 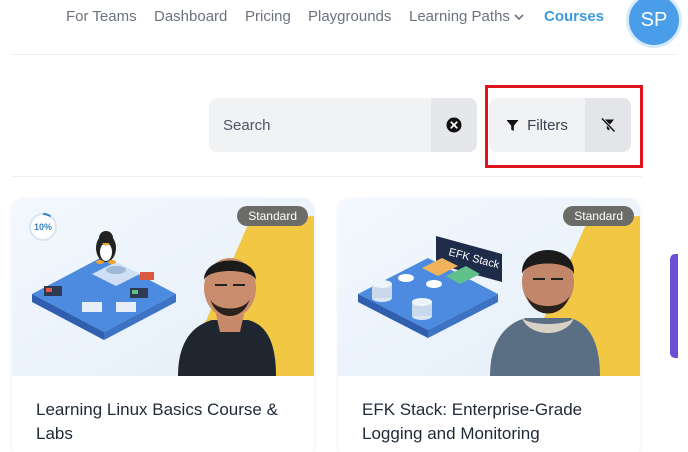 I want to click on next-card-peek, so click(x=674, y=306).